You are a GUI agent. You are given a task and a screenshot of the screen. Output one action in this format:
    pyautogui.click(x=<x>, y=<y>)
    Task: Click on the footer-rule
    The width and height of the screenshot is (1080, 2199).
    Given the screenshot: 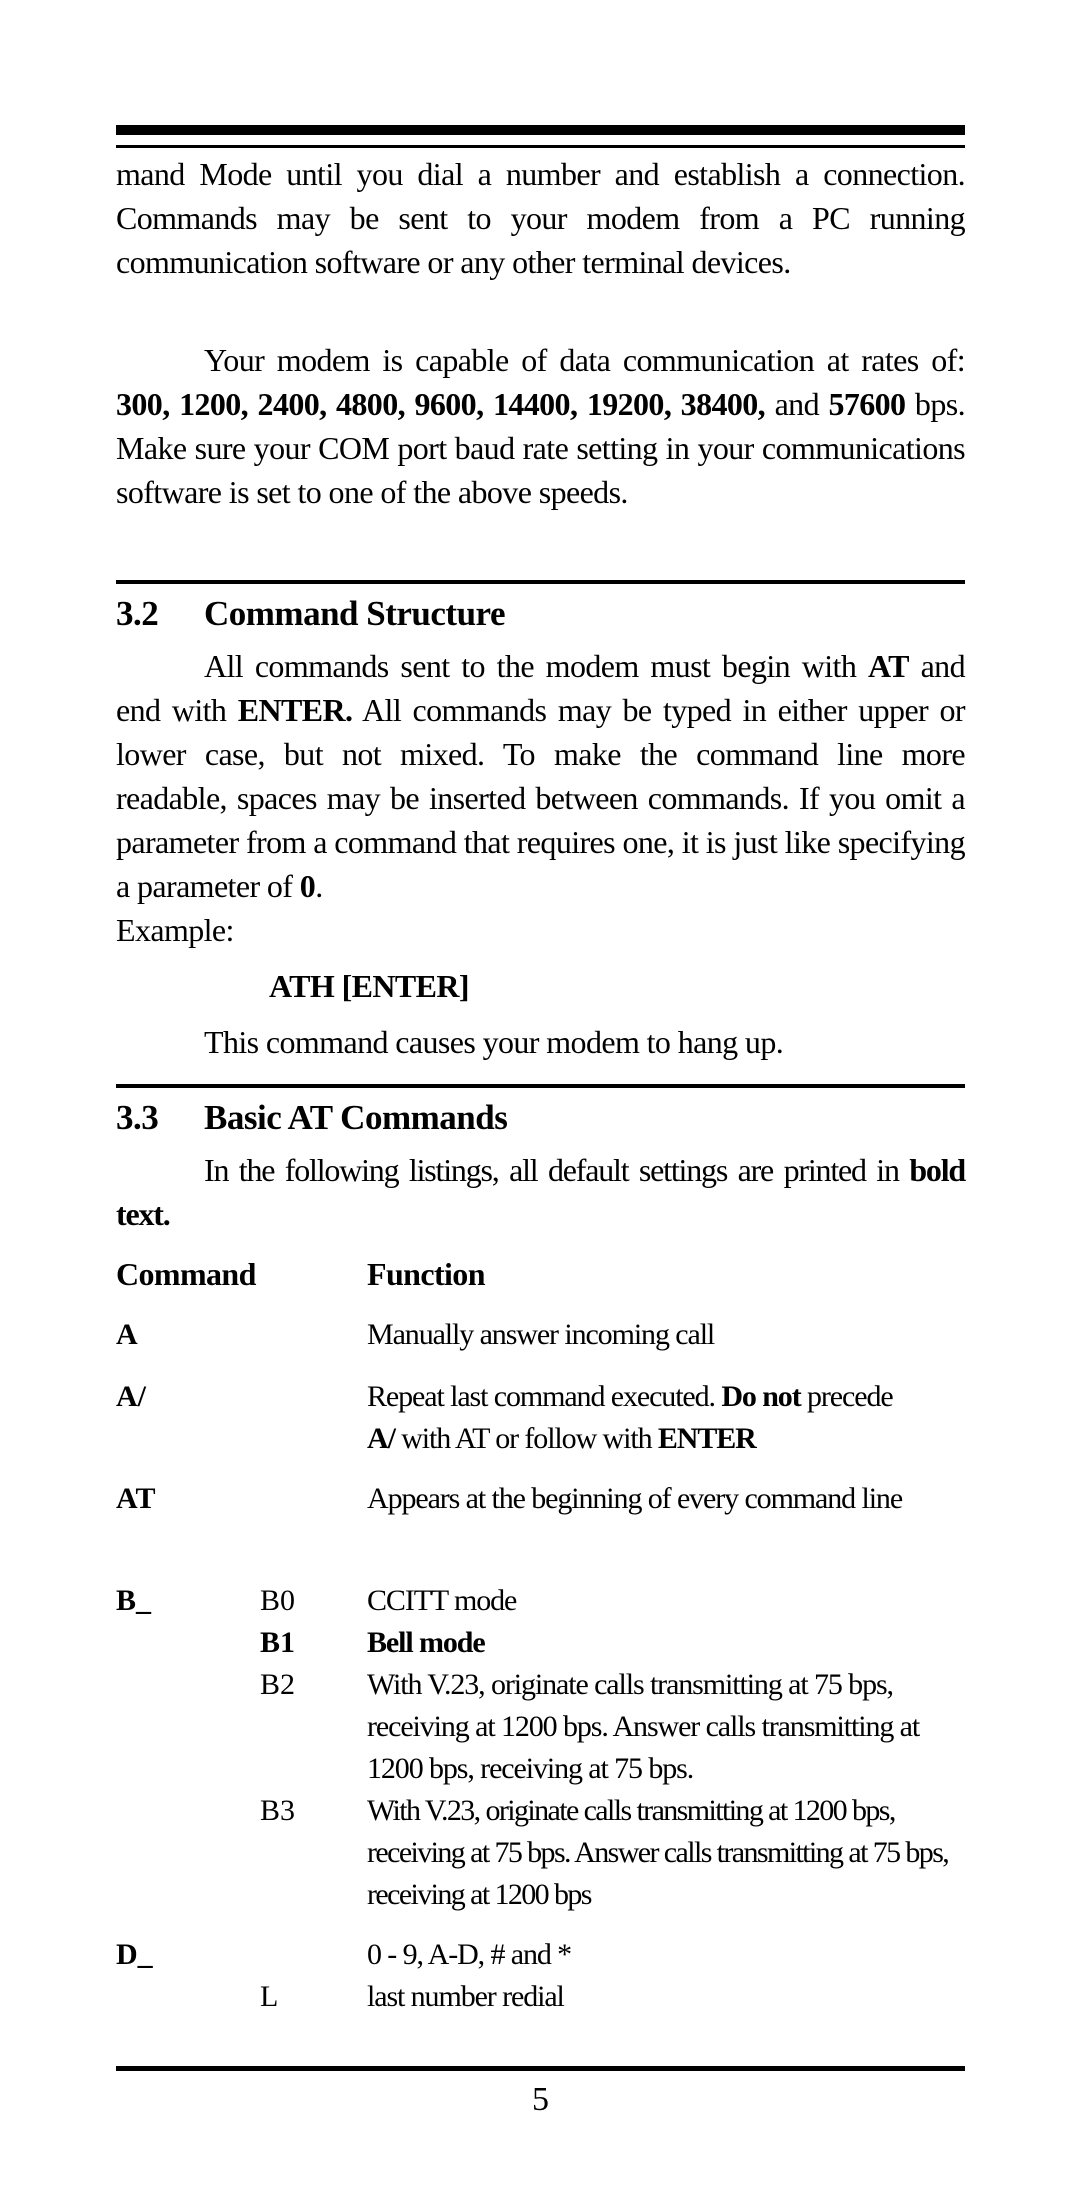 What is the action you would take?
    pyautogui.click(x=540, y=2068)
    